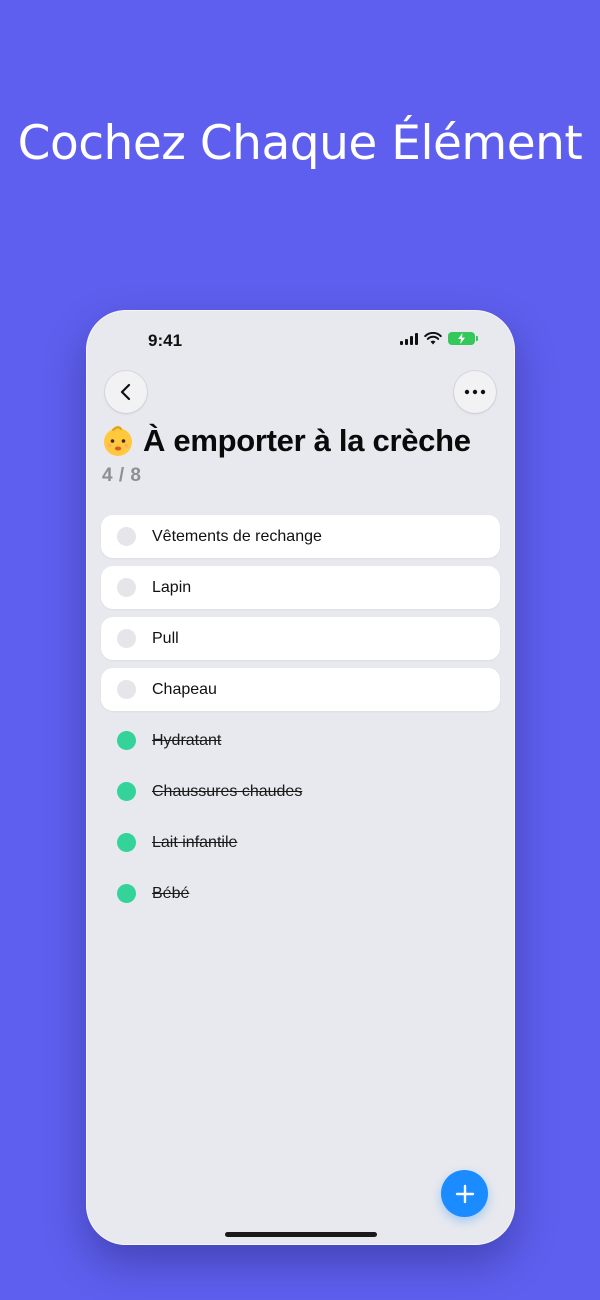 The height and width of the screenshot is (1300, 600). I want to click on chevron-left-icon, so click(125, 392).